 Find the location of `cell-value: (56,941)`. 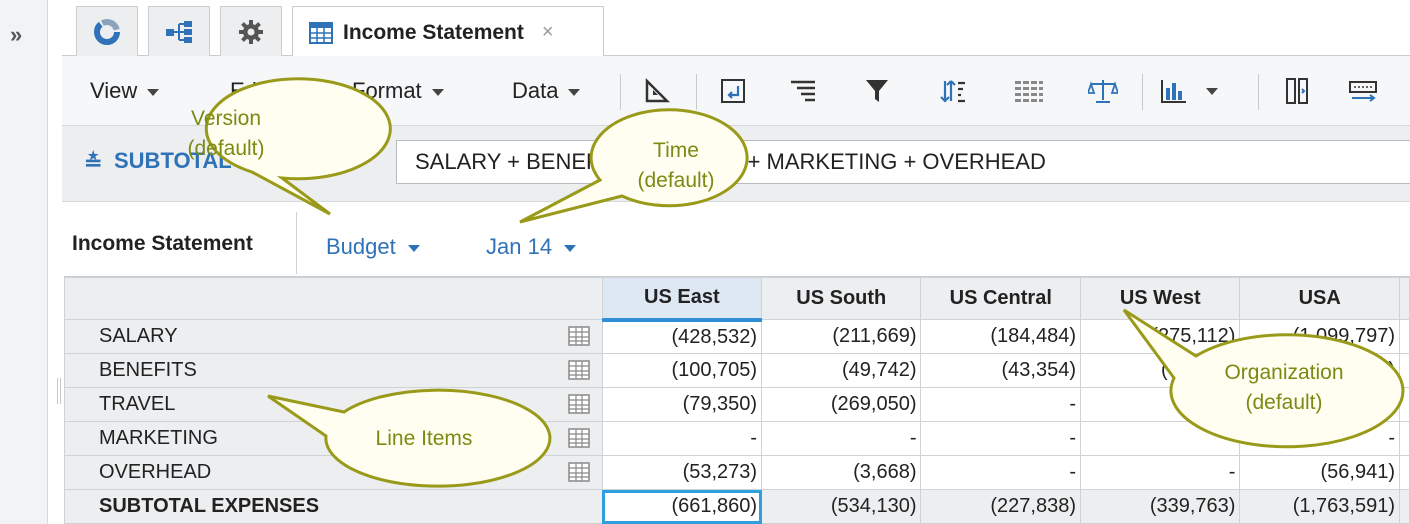

cell-value: (56,941) is located at coordinates (1319, 472).